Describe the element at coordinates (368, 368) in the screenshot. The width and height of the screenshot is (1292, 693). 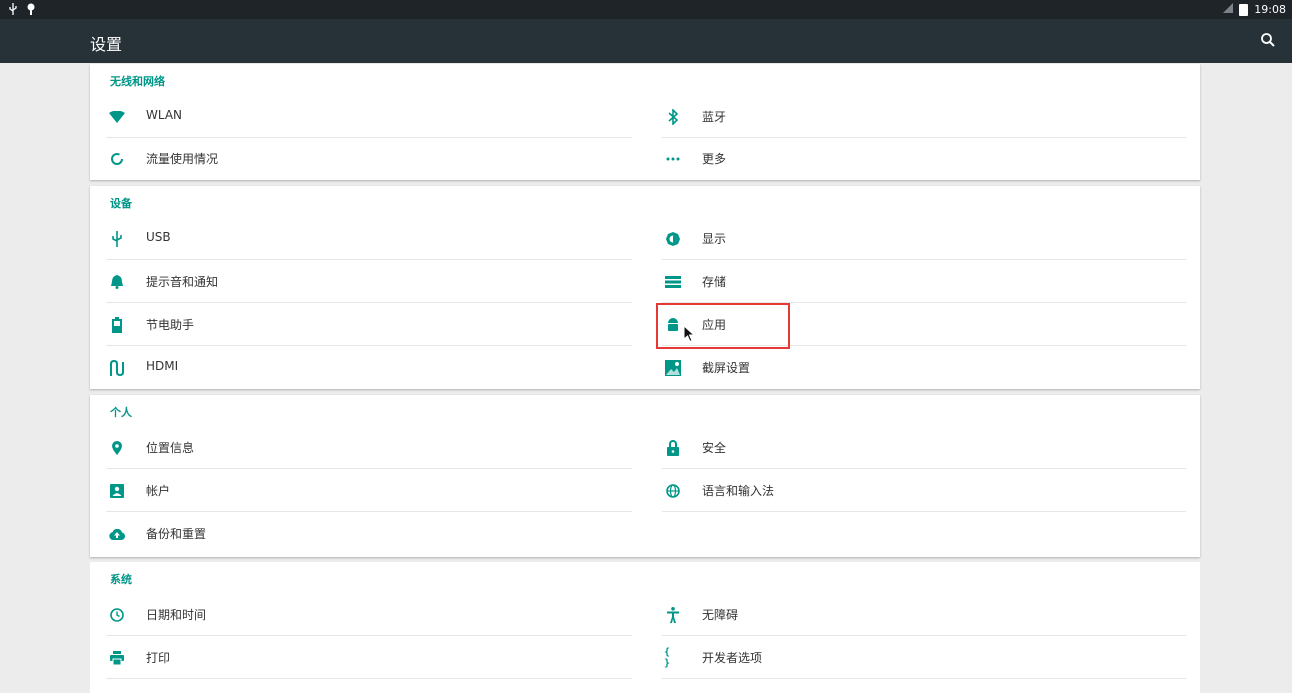
I see `setting-hdmi: HDMI` at that location.